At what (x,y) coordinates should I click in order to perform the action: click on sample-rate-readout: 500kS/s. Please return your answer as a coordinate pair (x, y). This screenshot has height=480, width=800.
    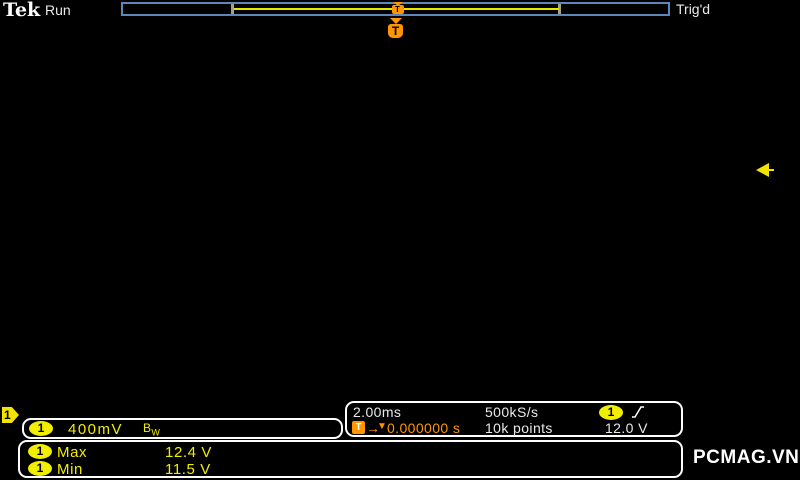
    Looking at the image, I should click on (512, 412).